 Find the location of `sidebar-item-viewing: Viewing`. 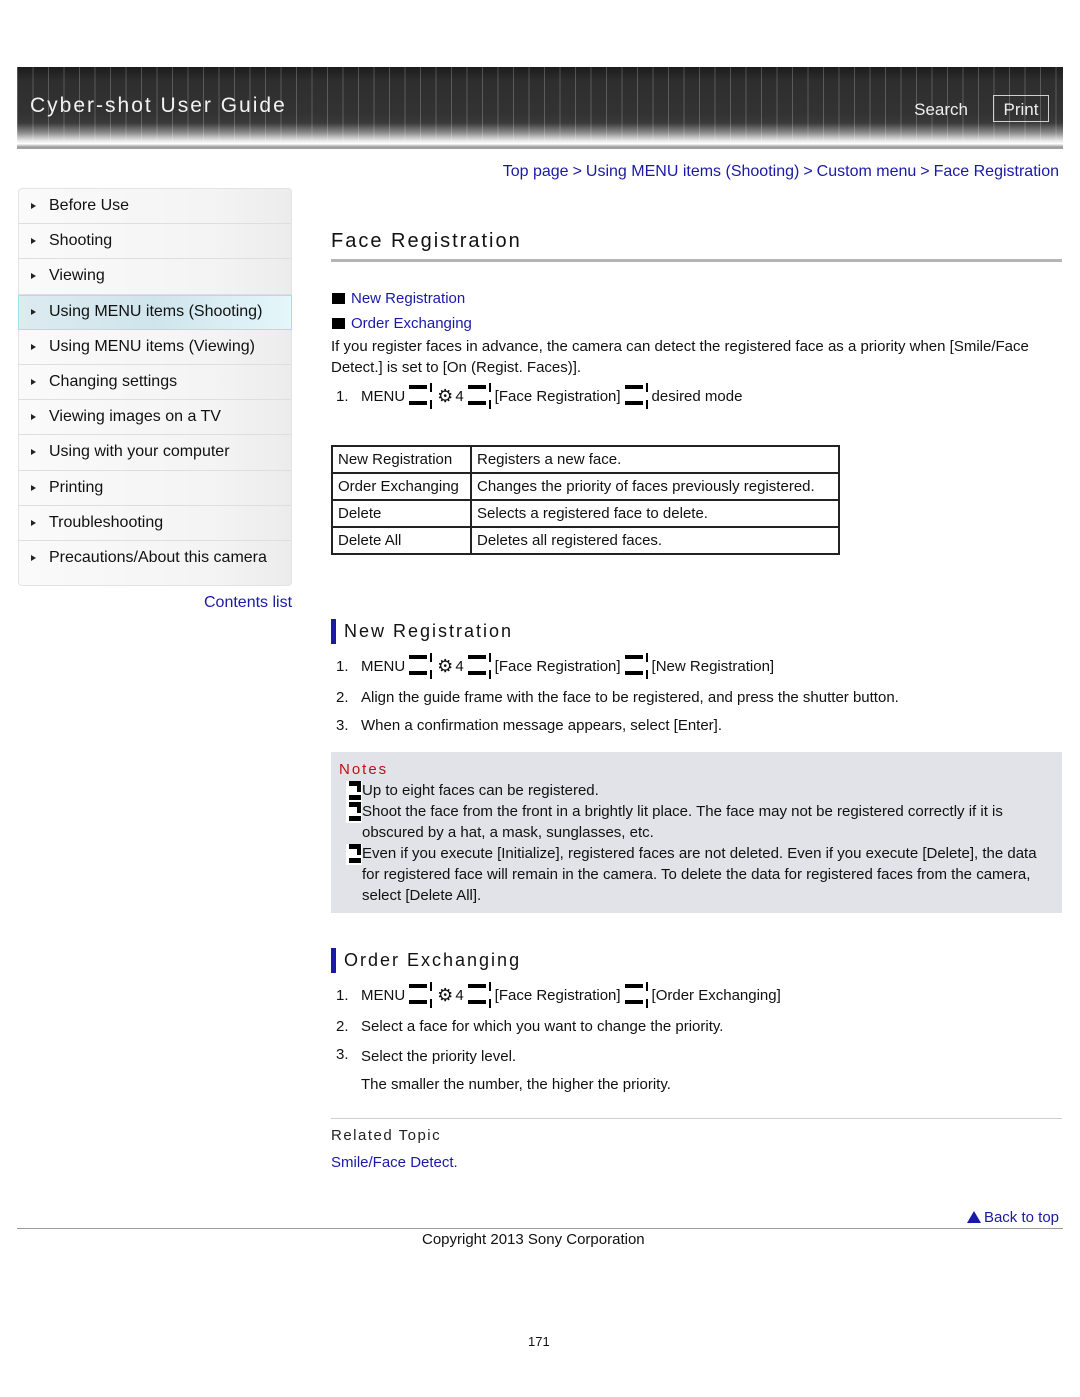

sidebar-item-viewing: Viewing is located at coordinates (155, 277).